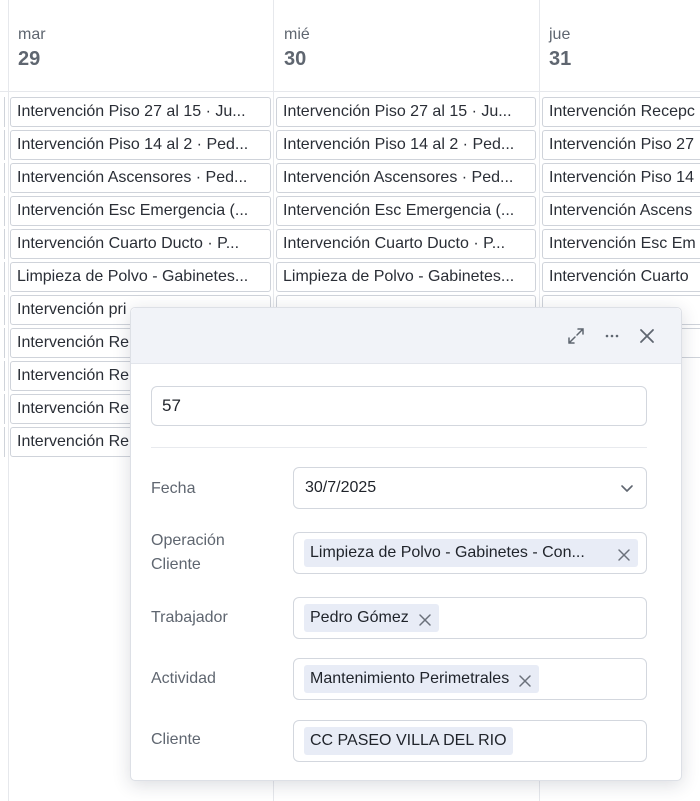  What do you see at coordinates (406, 336) in the screenshot?
I see `panel-toolbar` at bounding box center [406, 336].